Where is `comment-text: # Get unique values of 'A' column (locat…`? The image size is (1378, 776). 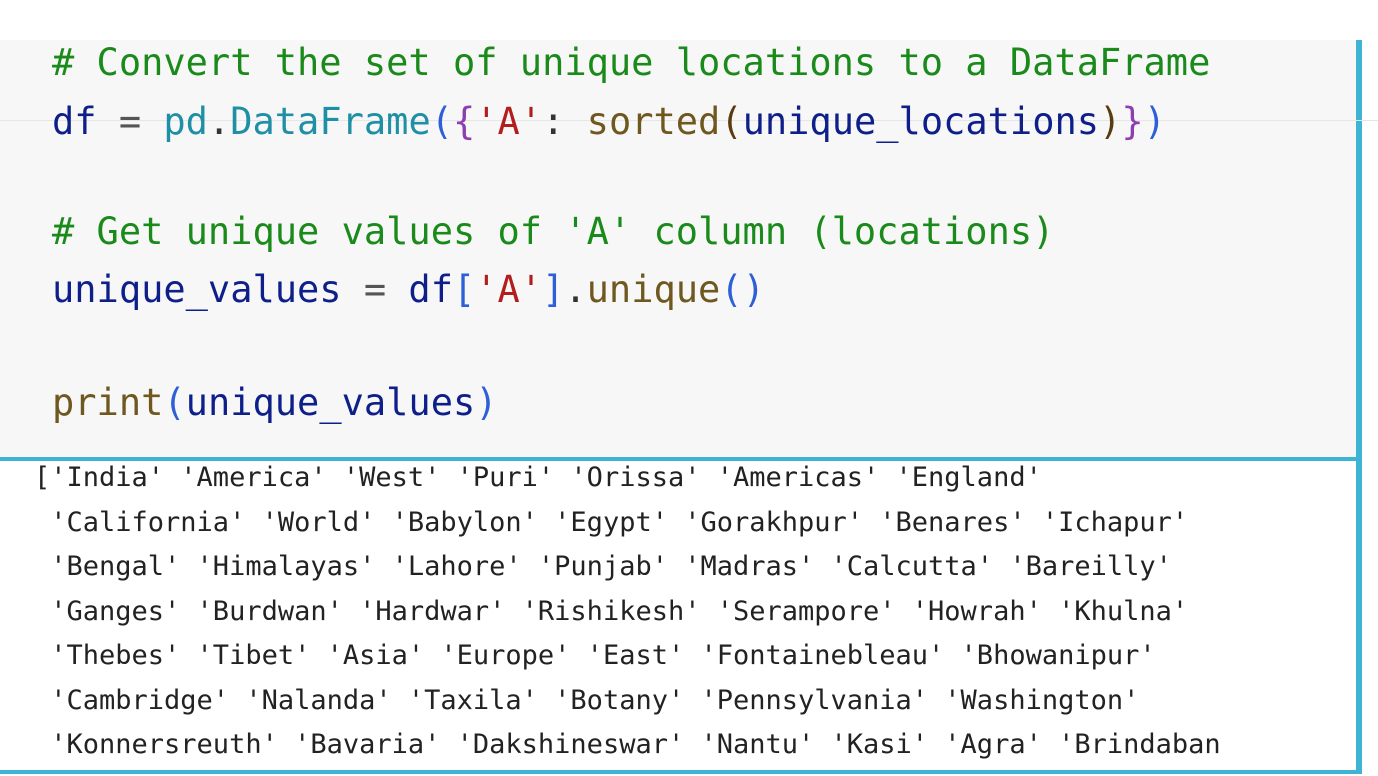 comment-text: # Get unique values of 'A' column (locat… is located at coordinates (553, 231).